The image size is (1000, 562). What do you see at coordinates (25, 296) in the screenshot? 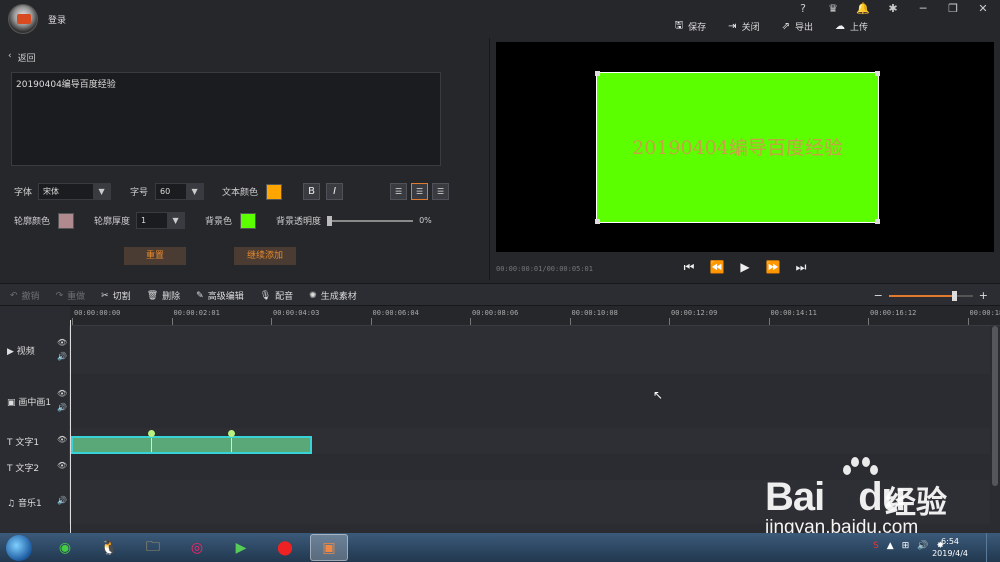
I see `undo-button: ↶ 撤销` at bounding box center [25, 296].